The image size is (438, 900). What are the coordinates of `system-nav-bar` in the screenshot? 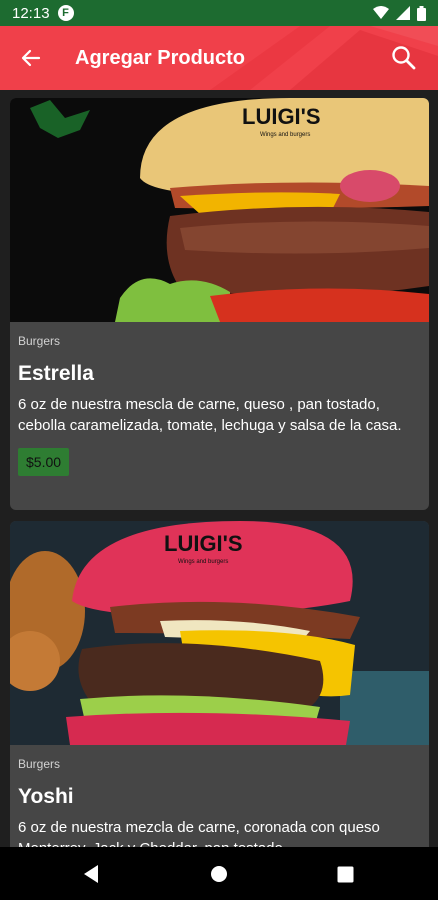 It's located at (219, 873).